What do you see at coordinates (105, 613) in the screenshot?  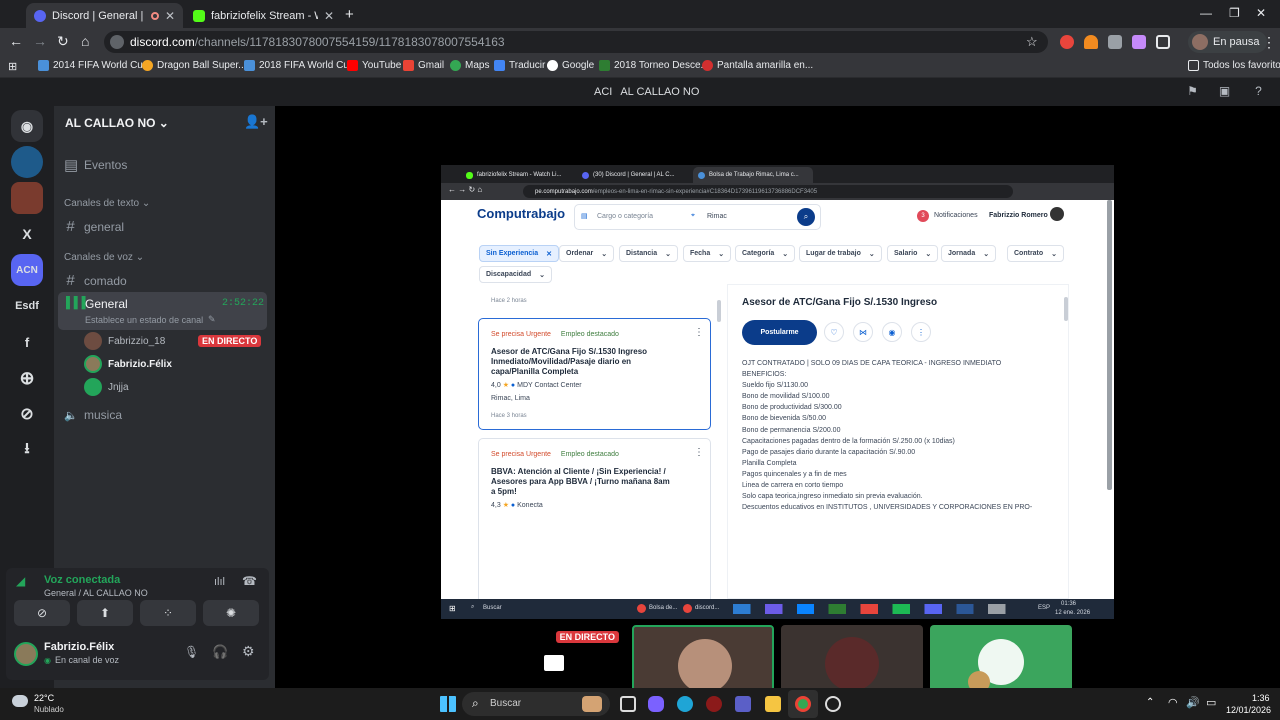 I see `screen-share-button: ⬆` at bounding box center [105, 613].